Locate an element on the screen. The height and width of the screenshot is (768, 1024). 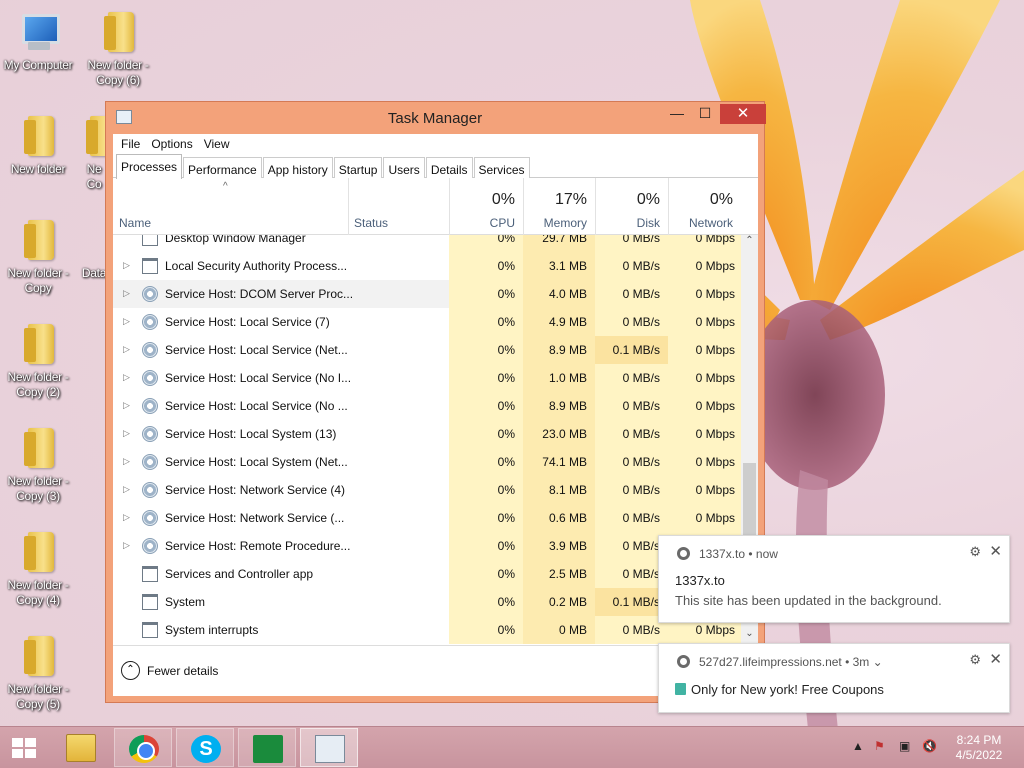
skype-icon: S is located at coordinates (206, 749).